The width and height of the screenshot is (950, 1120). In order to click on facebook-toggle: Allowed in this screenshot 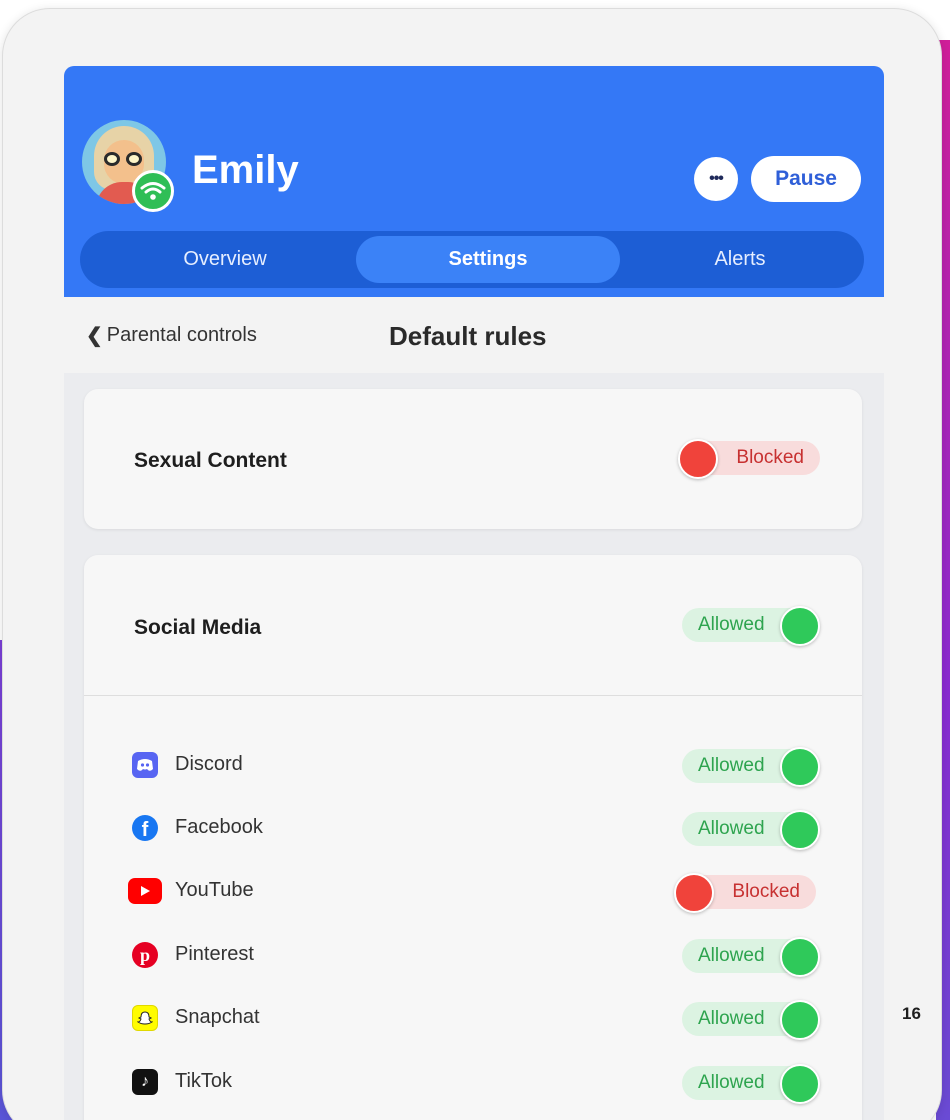, I will do `click(751, 830)`.